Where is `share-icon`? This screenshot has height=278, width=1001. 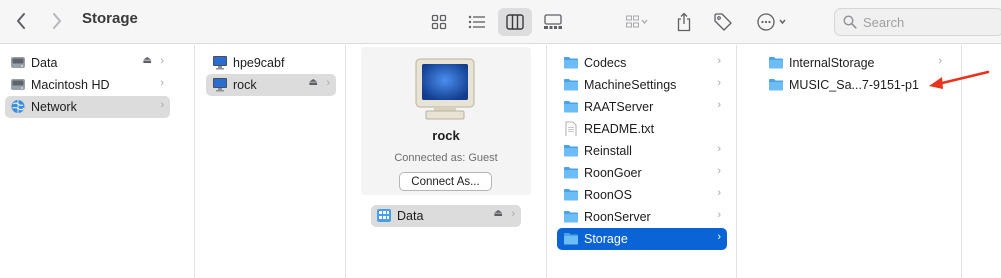 share-icon is located at coordinates (684, 22).